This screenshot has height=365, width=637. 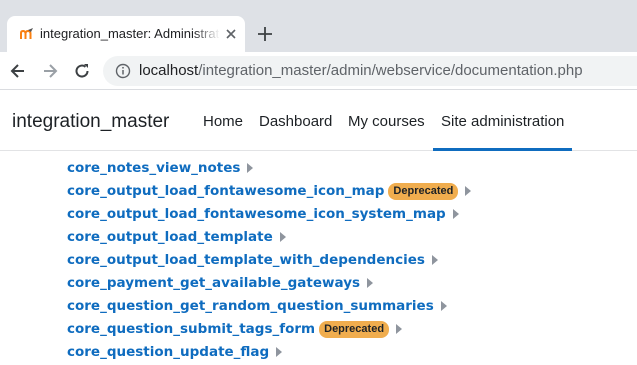 What do you see at coordinates (90, 122) in the screenshot?
I see `site-brand: integration_master` at bounding box center [90, 122].